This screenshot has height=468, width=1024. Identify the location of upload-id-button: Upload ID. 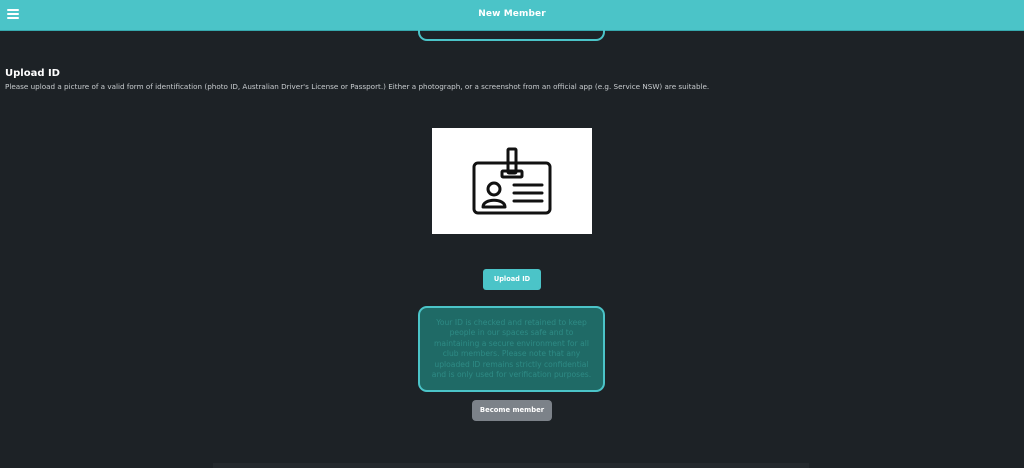
(512, 279).